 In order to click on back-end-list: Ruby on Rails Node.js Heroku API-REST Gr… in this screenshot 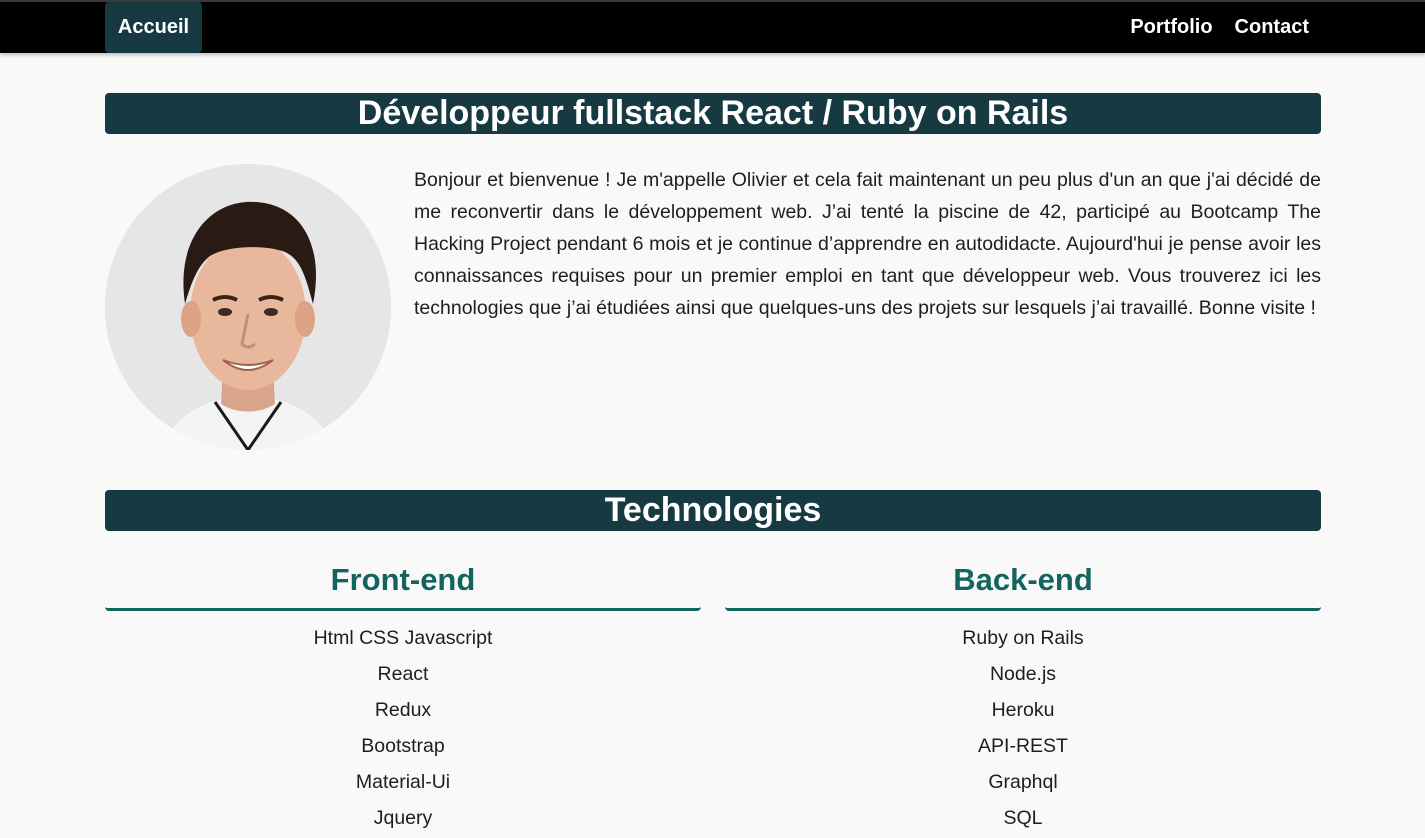, I will do `click(1023, 730)`.